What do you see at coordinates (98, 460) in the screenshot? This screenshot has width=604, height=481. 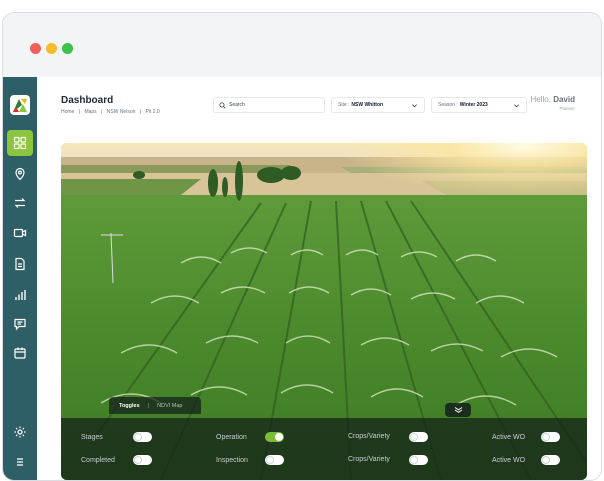 I see `toggle-label-completed: Completed` at bounding box center [98, 460].